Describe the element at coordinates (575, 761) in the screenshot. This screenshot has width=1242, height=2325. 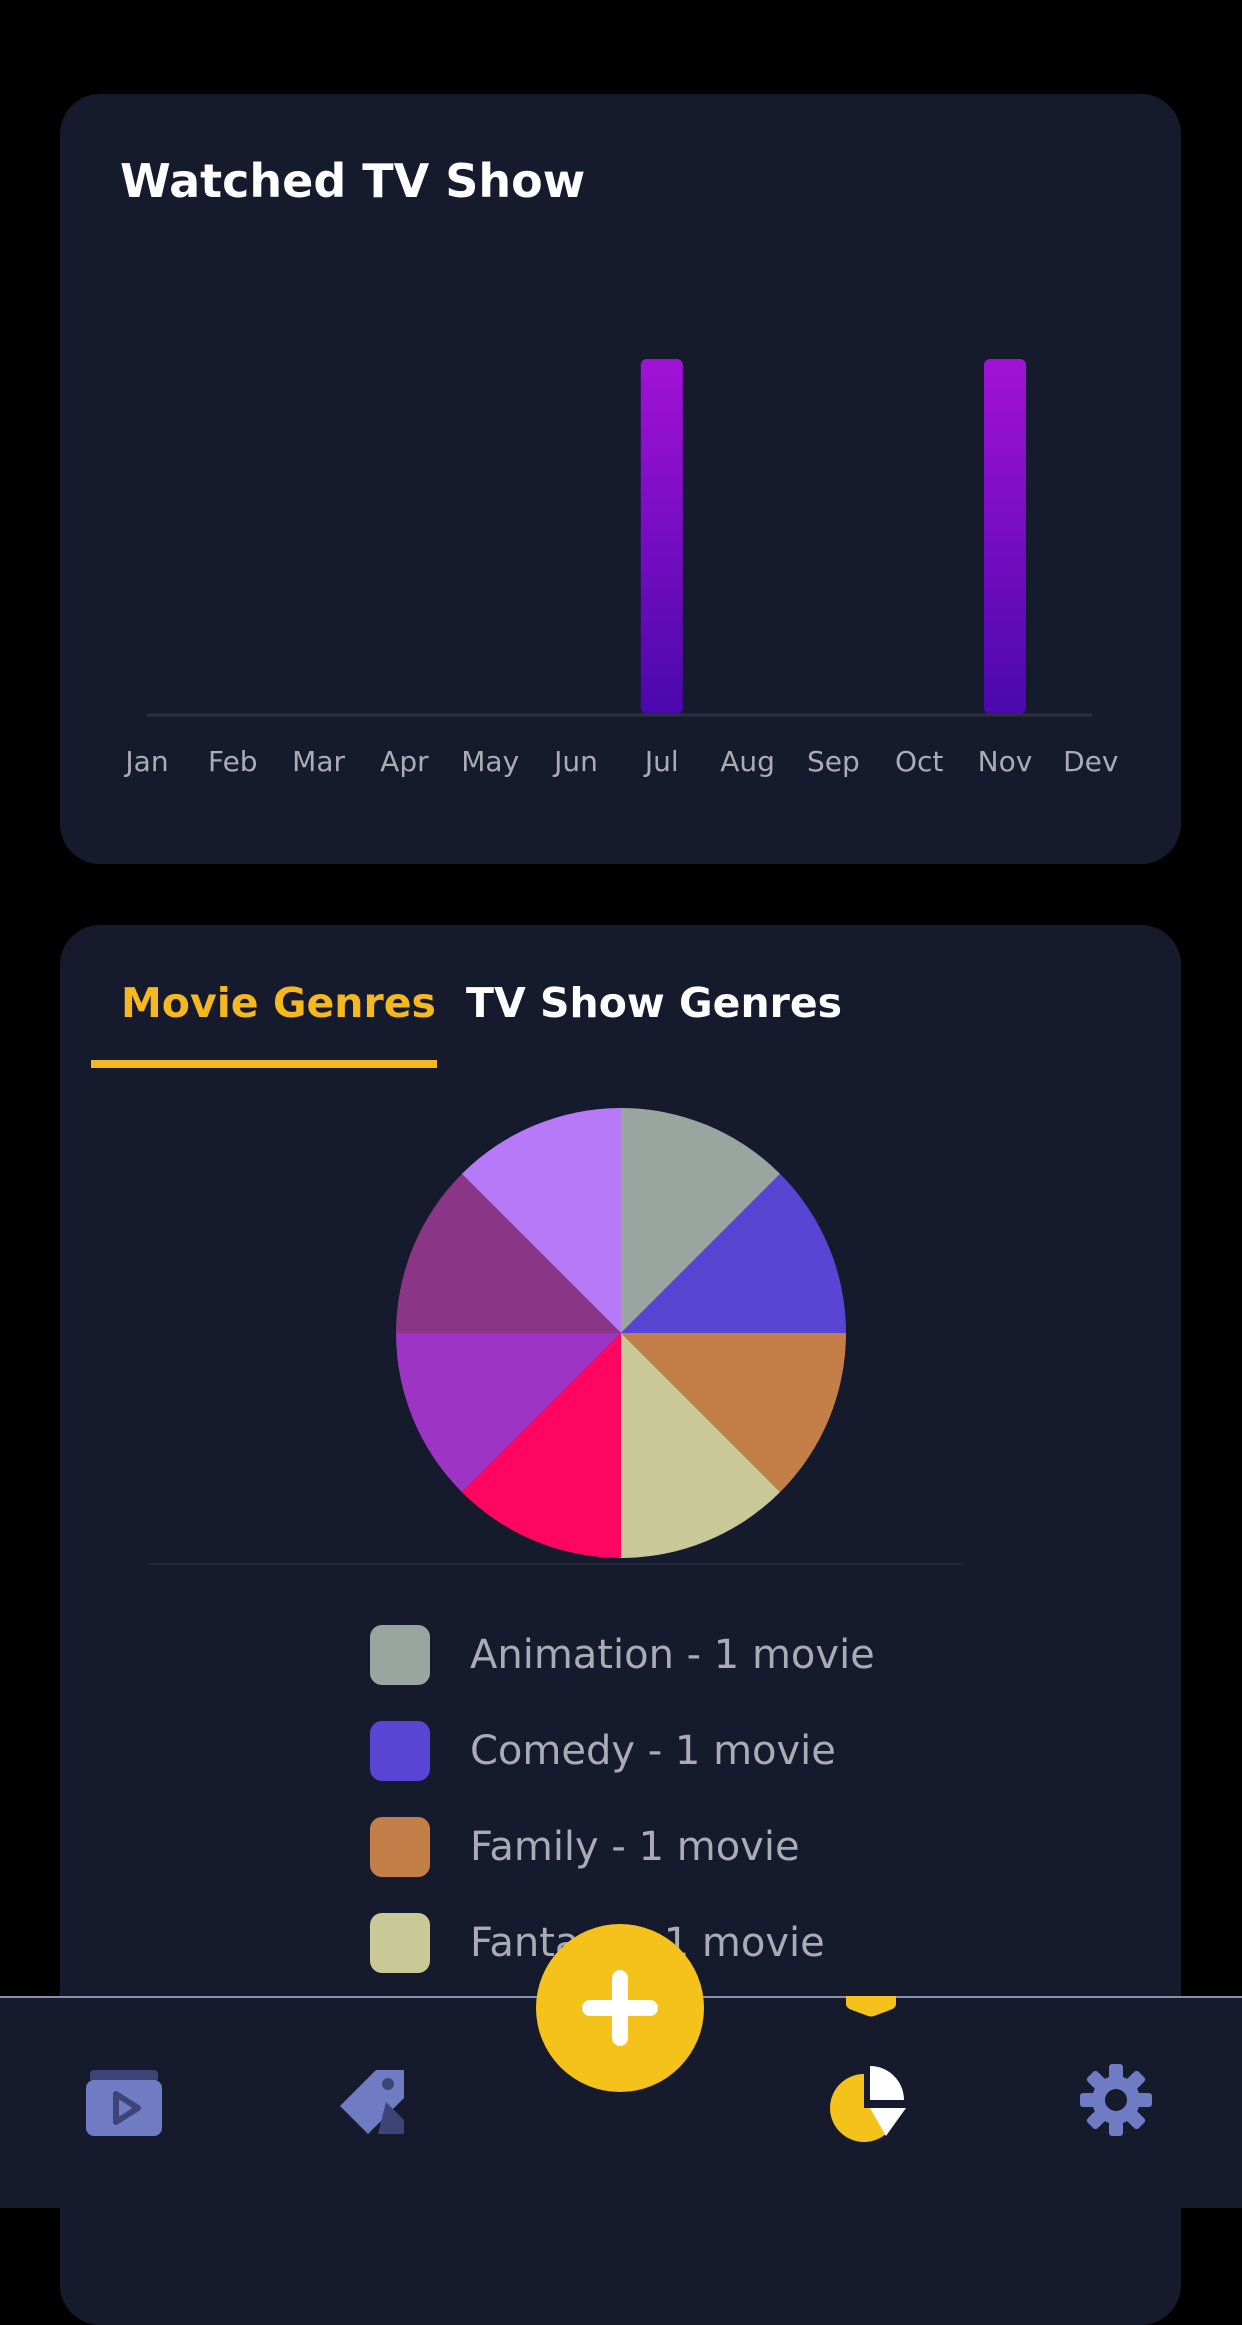
I see `x-tick-label: Jun` at that location.